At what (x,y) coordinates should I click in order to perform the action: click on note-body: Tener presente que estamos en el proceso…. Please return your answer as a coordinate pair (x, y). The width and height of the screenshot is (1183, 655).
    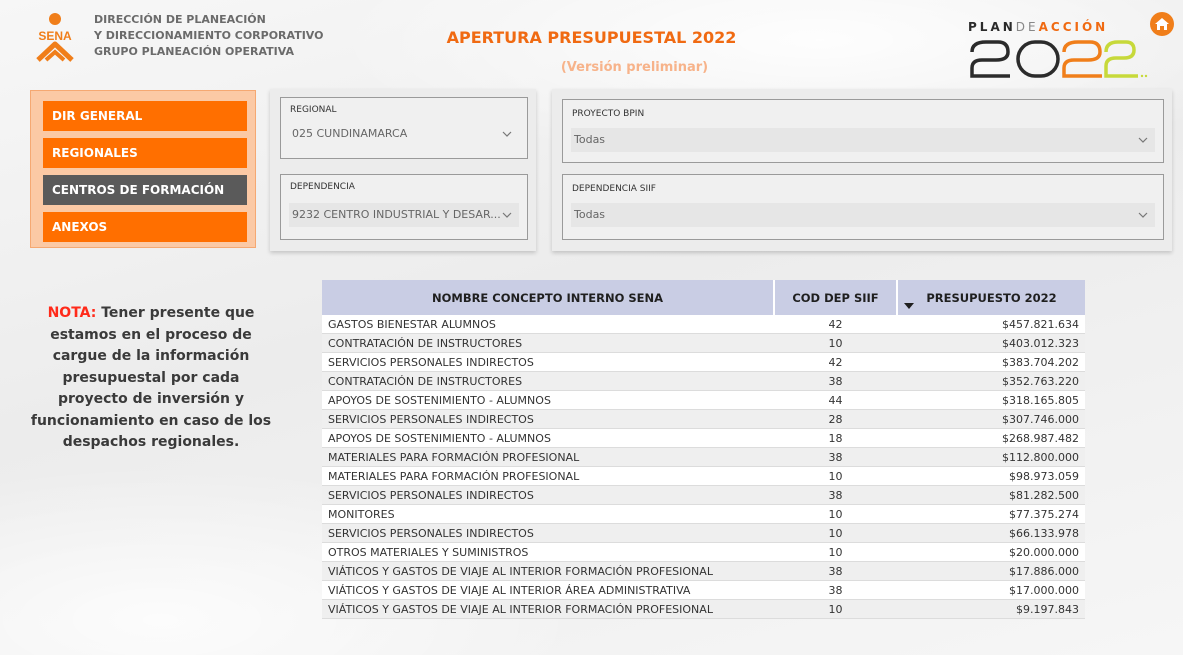
    Looking at the image, I should click on (151, 377).